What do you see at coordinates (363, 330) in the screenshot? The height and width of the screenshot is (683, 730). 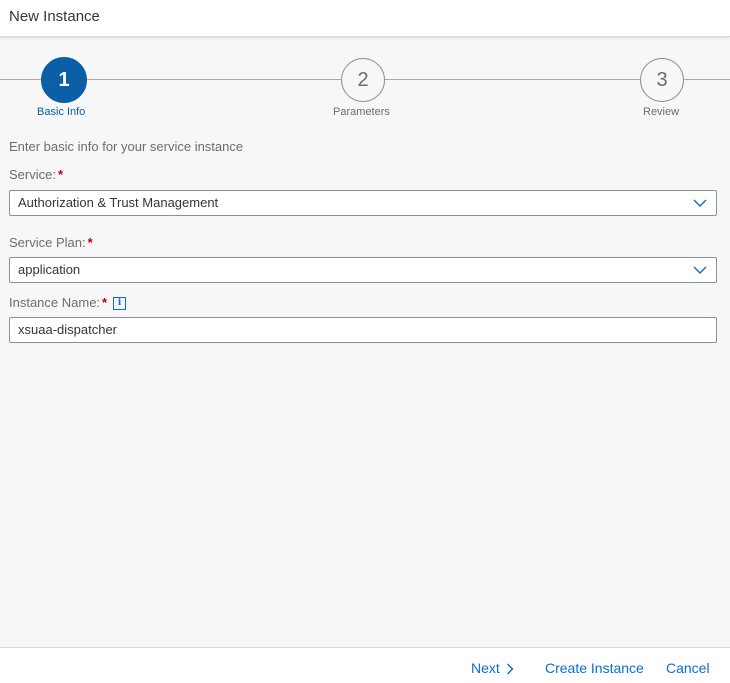 I see `instance-name-input: xsuaa-dispatcher` at bounding box center [363, 330].